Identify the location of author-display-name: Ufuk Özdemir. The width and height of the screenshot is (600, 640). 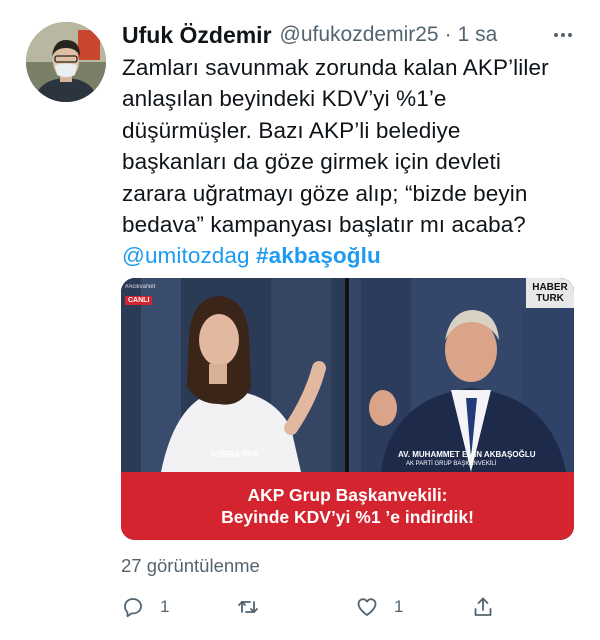
(197, 35).